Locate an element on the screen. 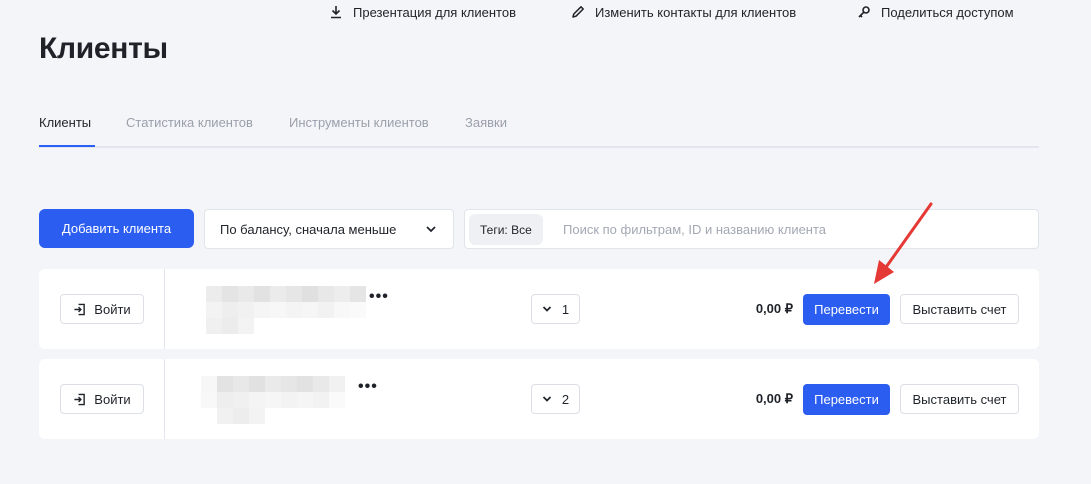  tab-clients: Клиенты is located at coordinates (65, 122).